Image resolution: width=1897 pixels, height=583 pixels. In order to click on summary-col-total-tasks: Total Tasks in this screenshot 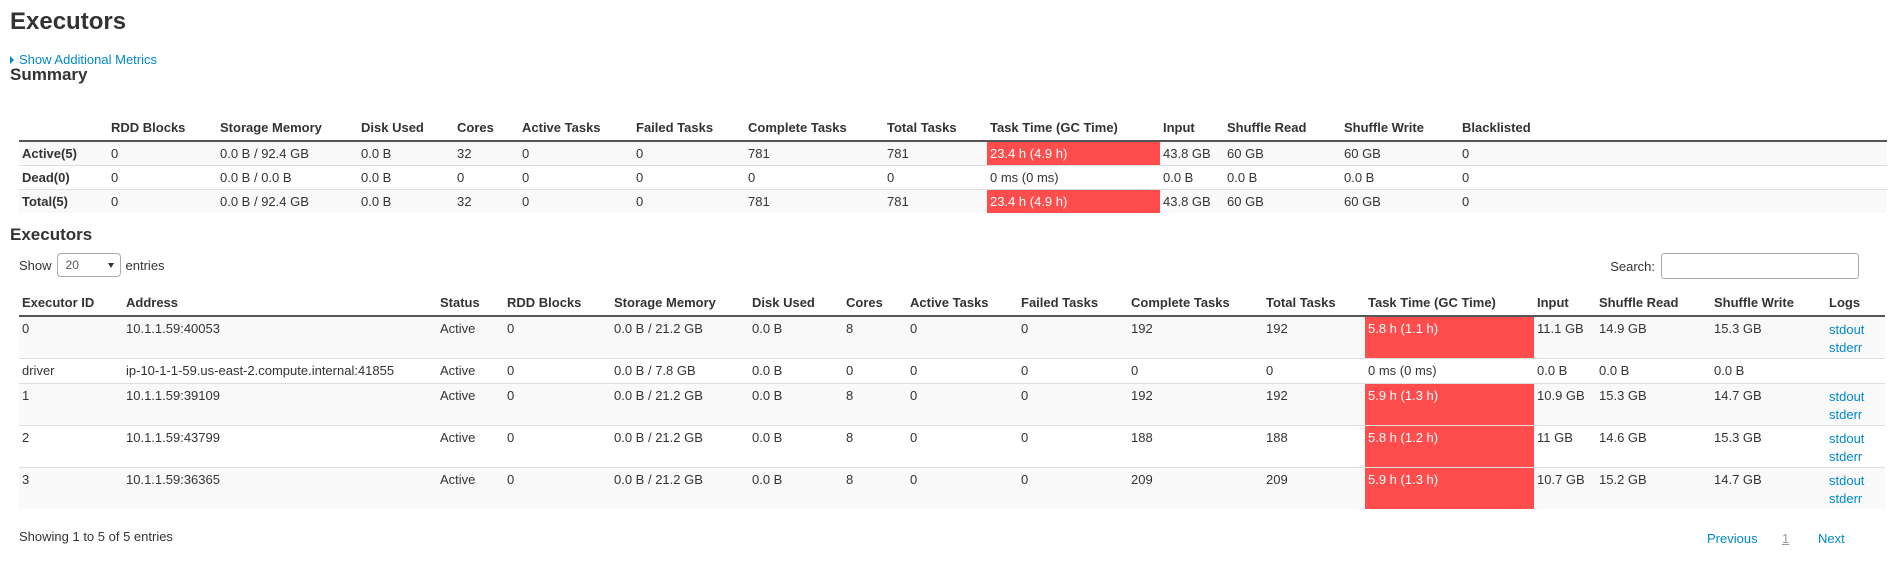, I will do `click(935, 128)`.